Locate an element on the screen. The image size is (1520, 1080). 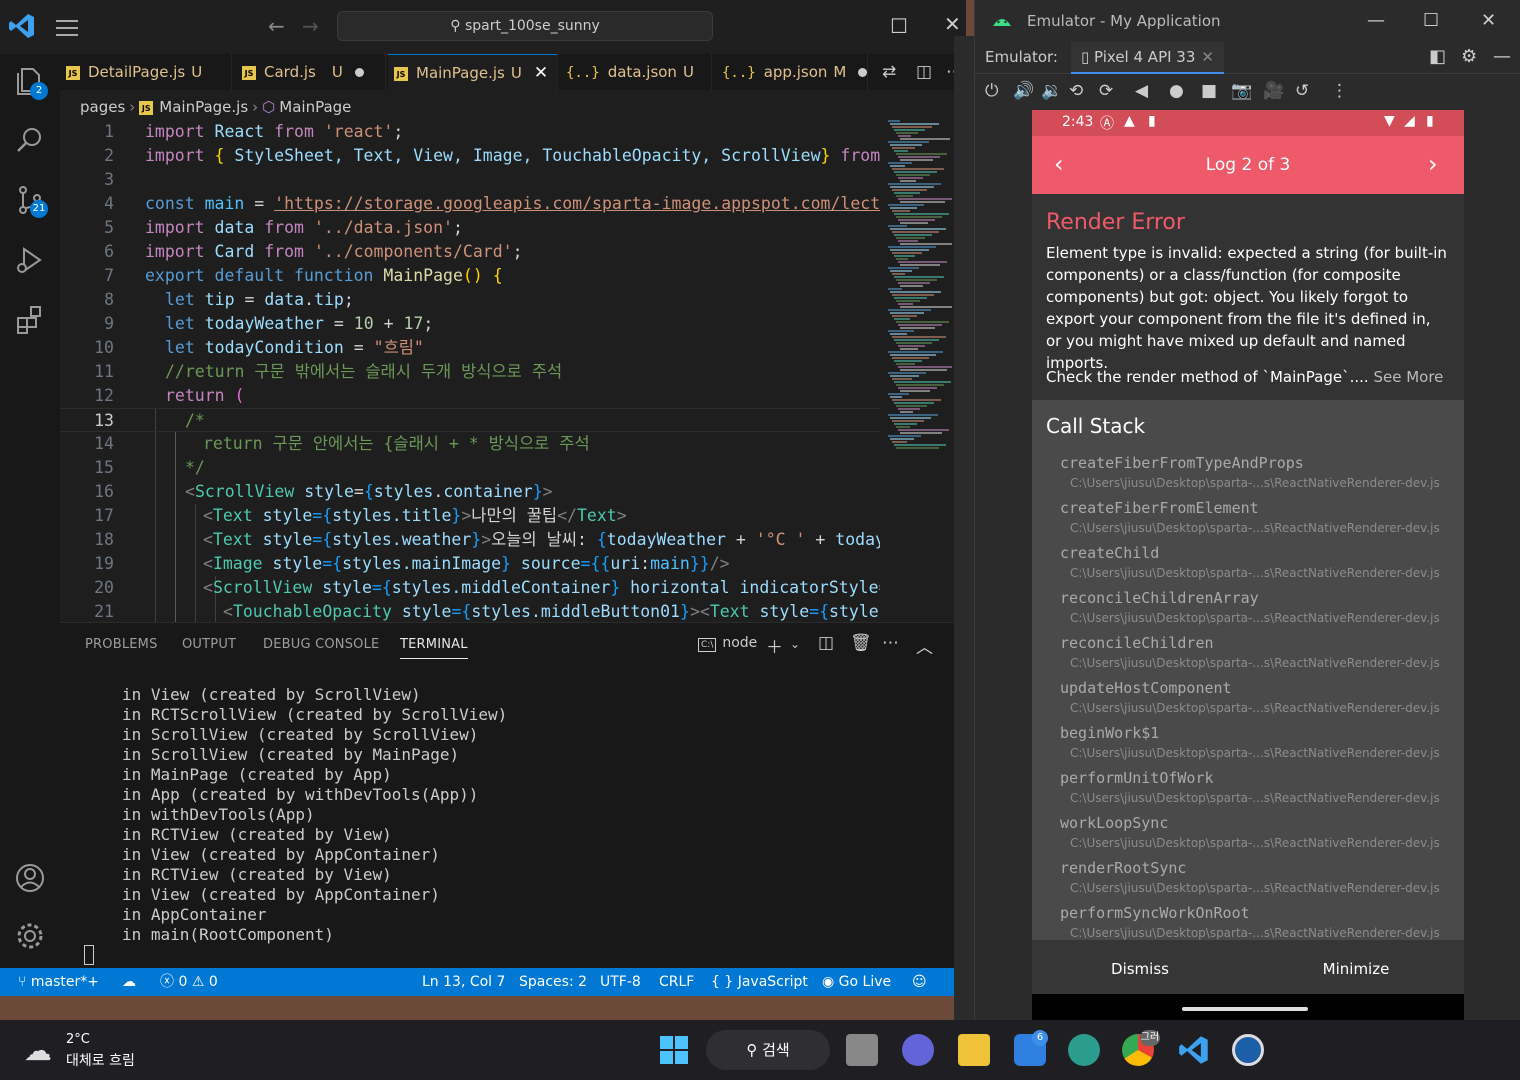
tab-output: OUTPUT is located at coordinates (209, 644).